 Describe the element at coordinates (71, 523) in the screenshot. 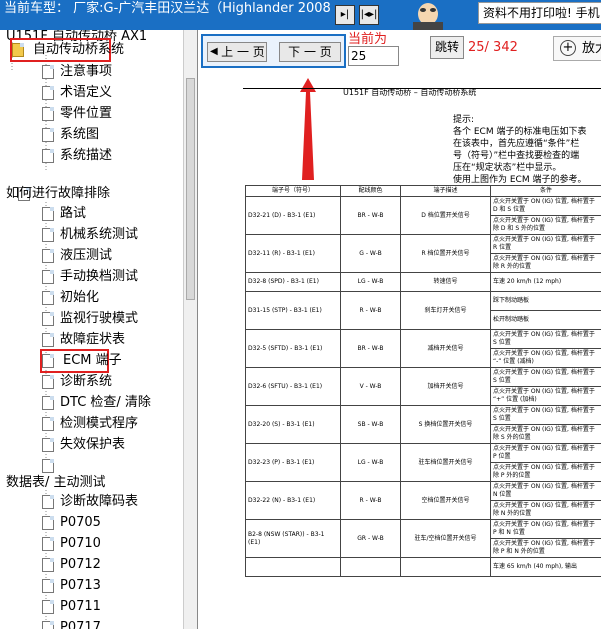

I see `tree-item-dtc-1: P0705` at that location.